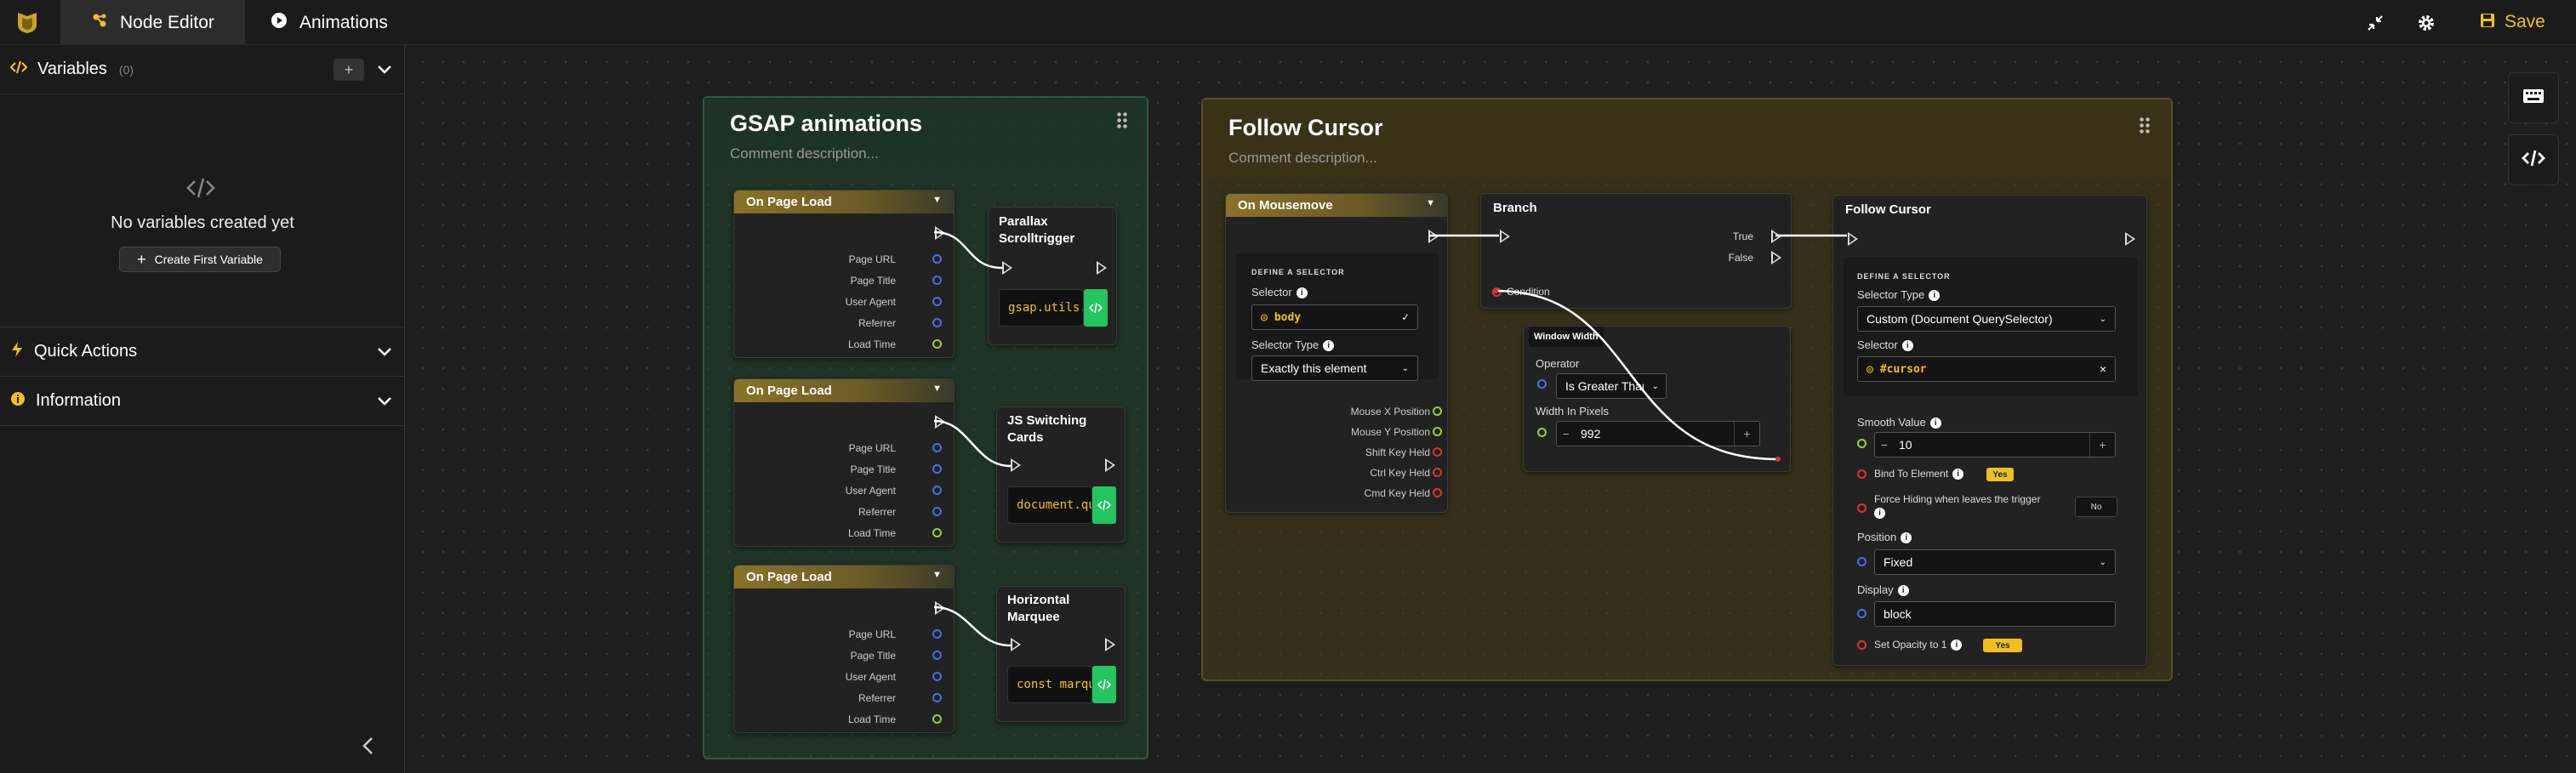  Describe the element at coordinates (2375, 23) in the screenshot. I see `collapse-icon` at that location.